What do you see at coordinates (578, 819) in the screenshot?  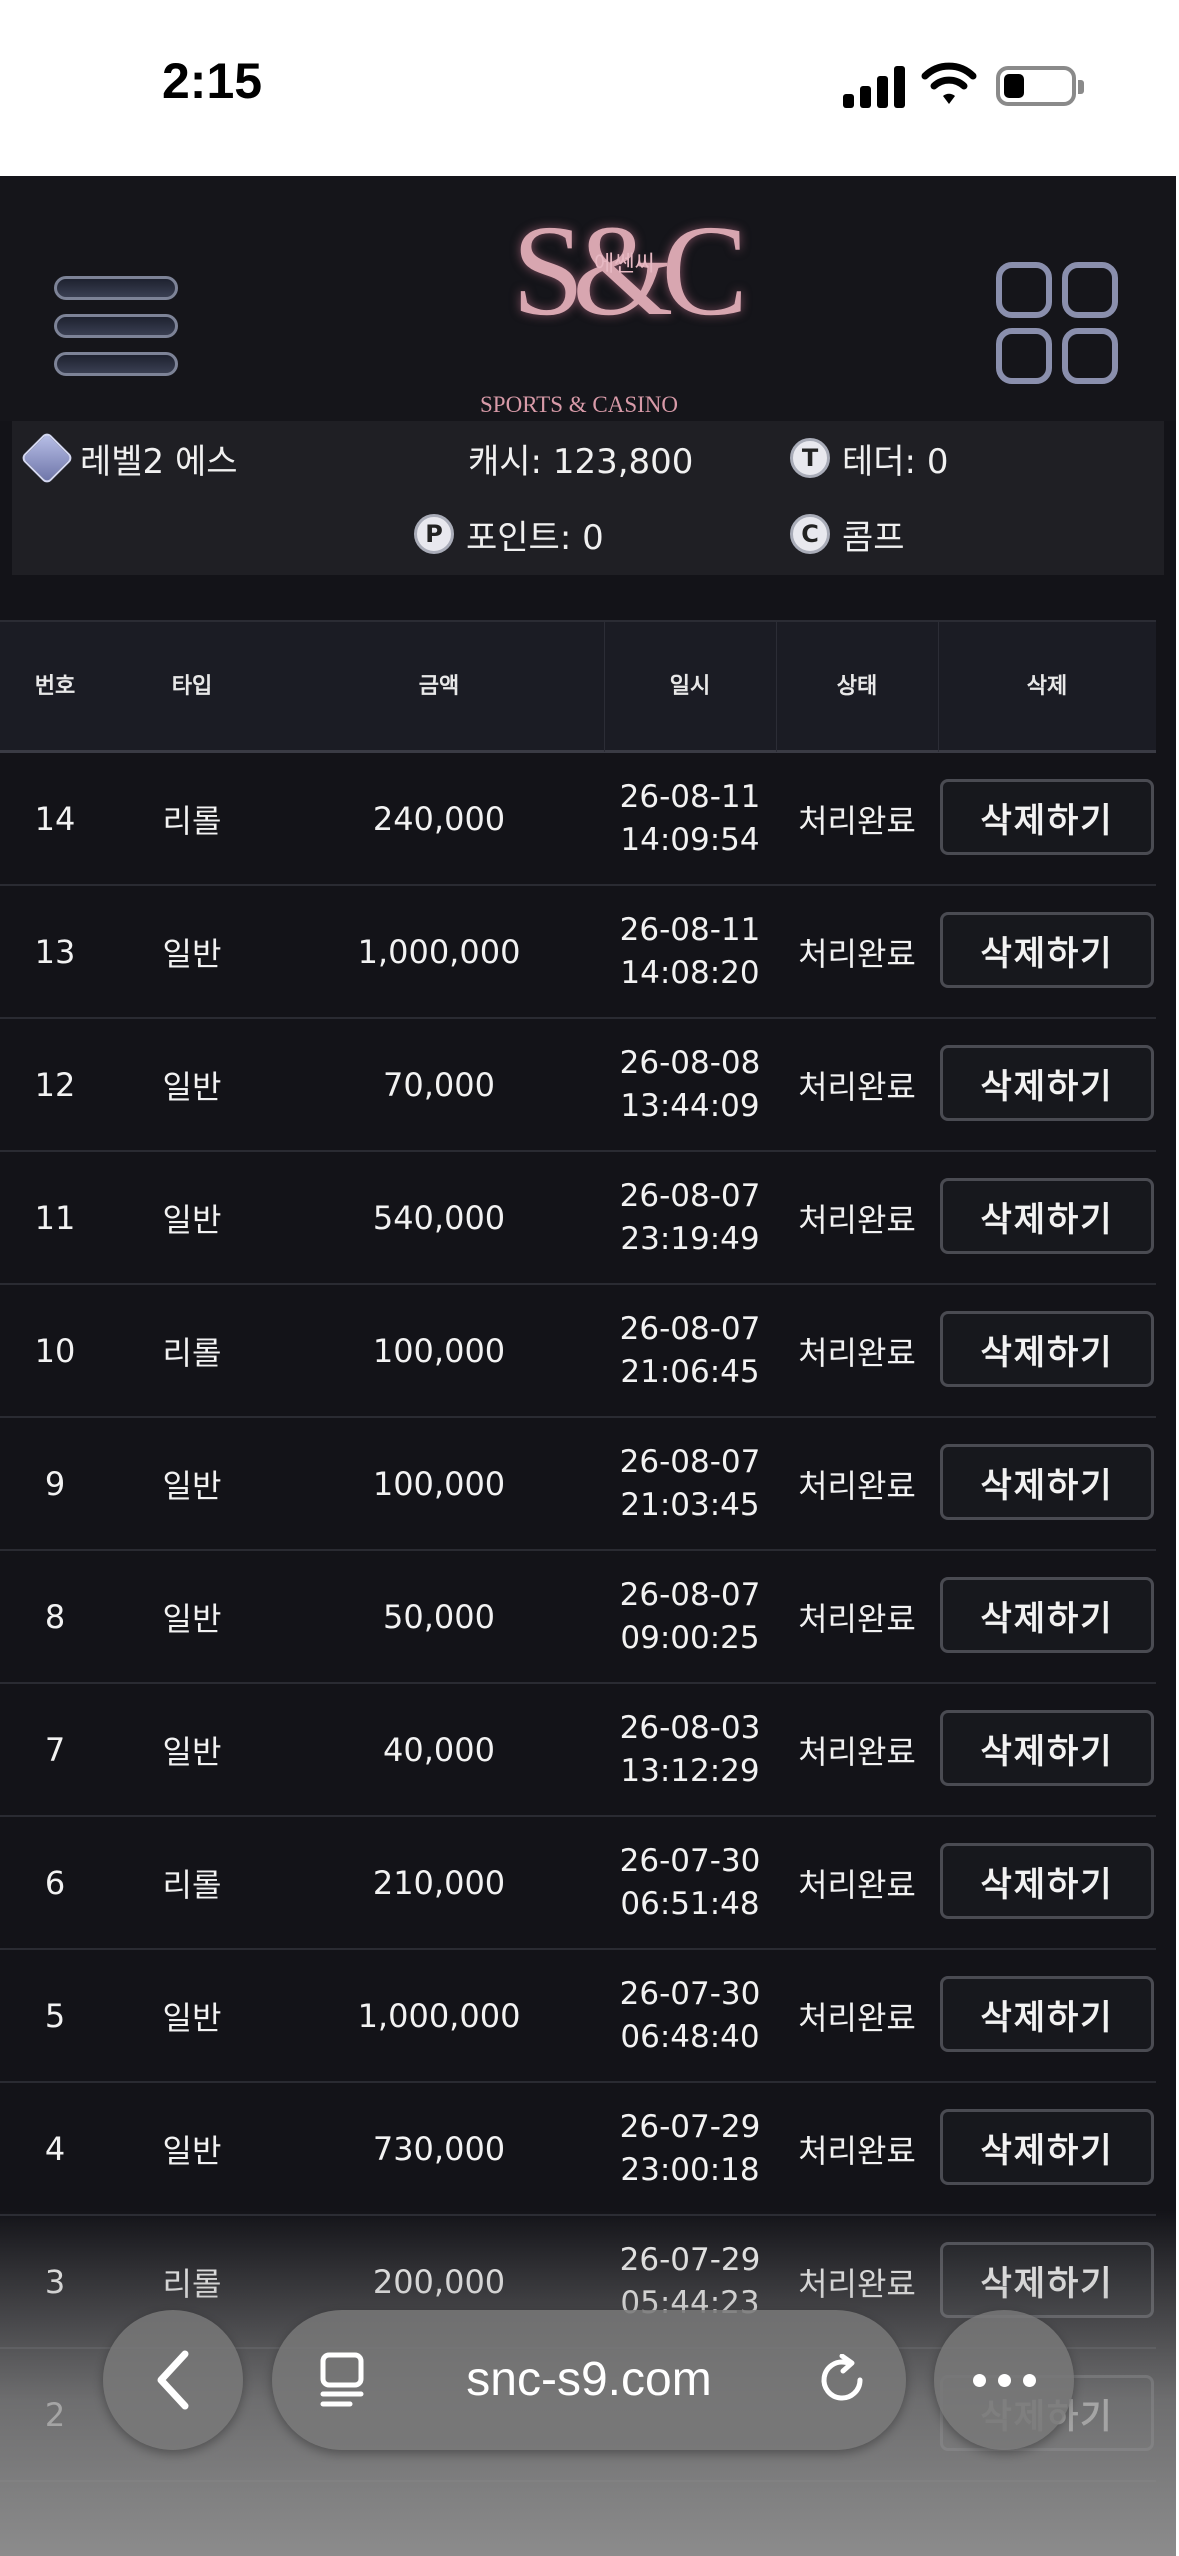 I see `table-row: 14 리롤 240,000 26-08-11 14:09:54 처리완료 삭제하기` at bounding box center [578, 819].